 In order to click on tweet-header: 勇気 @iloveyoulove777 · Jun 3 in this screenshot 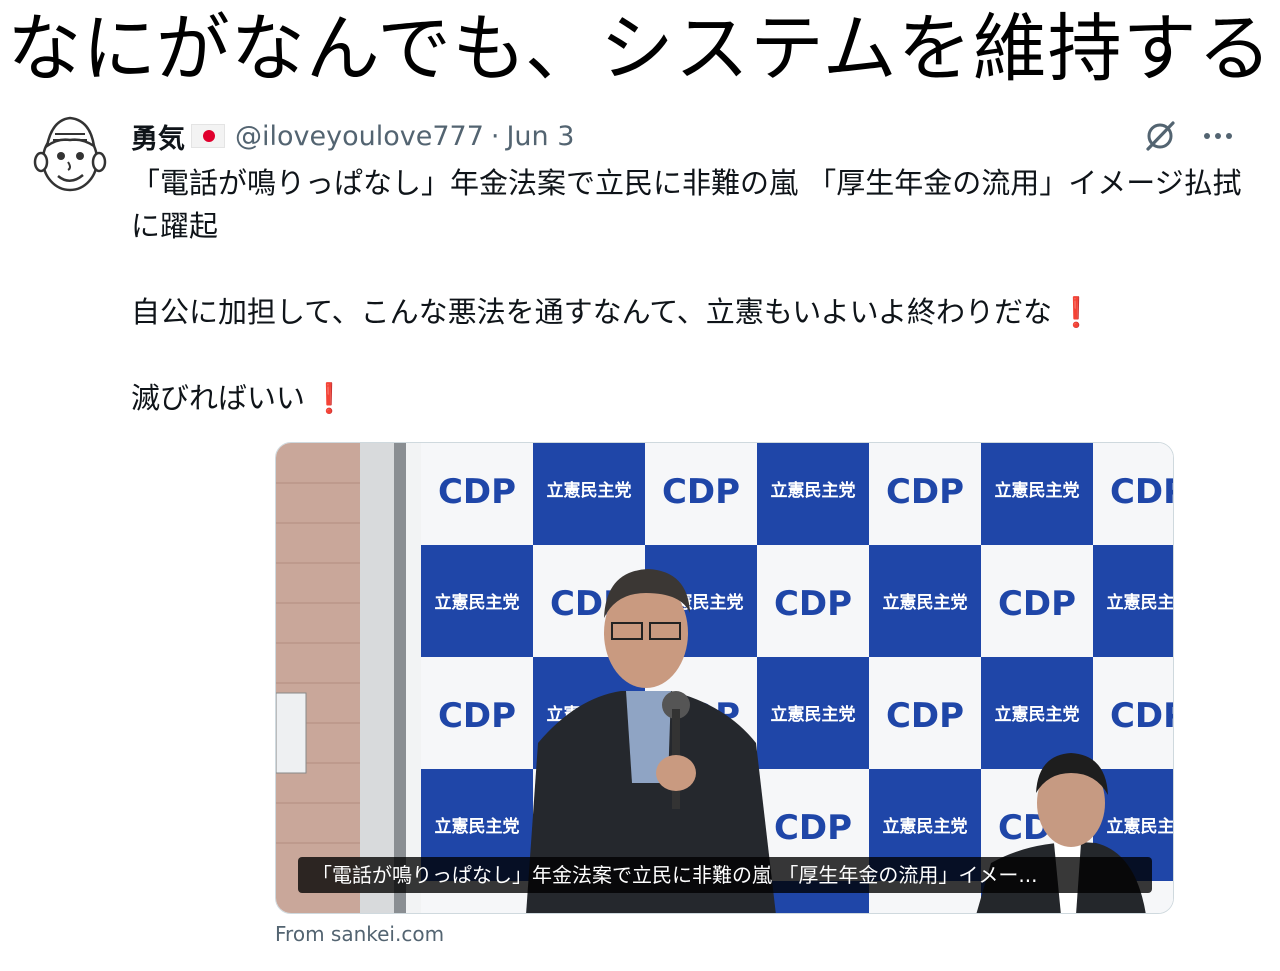, I will do `click(352, 136)`.